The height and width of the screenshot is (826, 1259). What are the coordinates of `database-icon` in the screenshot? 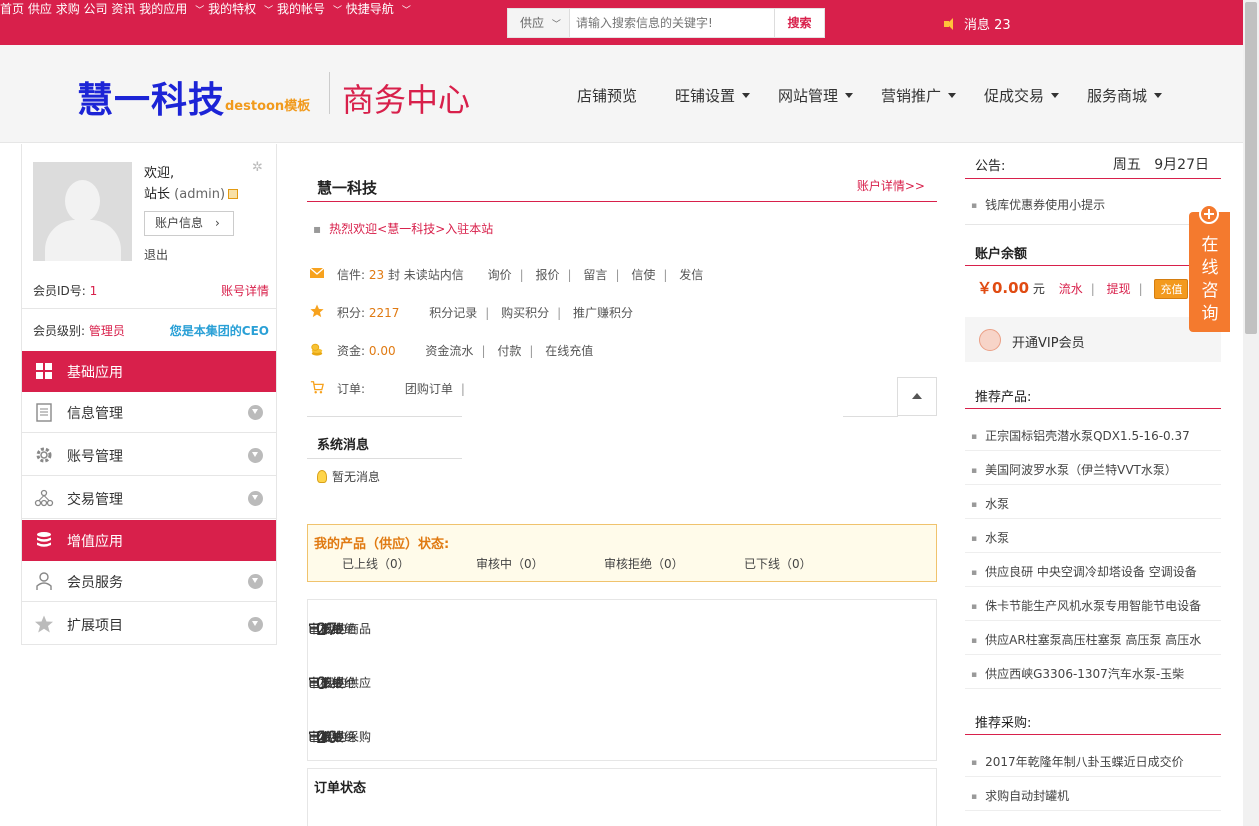 It's located at (44, 539).